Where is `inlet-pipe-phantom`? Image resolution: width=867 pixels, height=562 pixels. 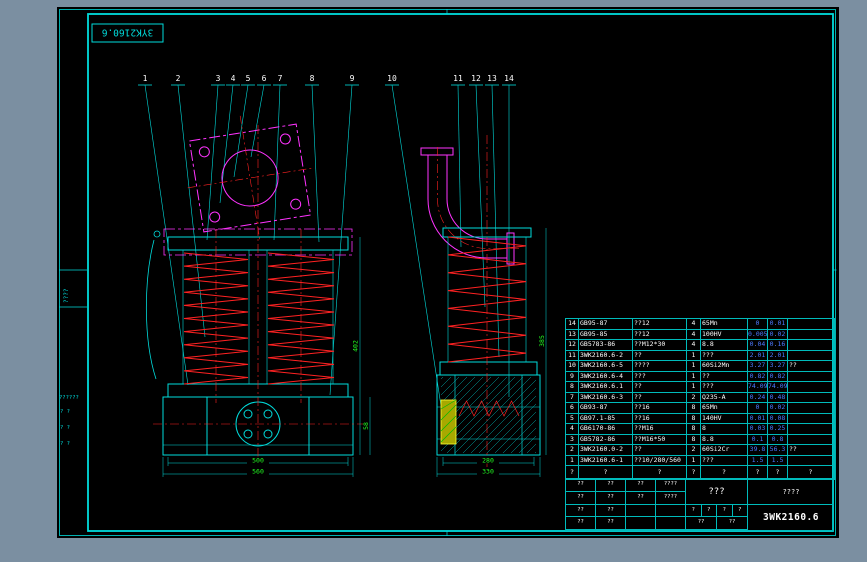
inlet-pipe-phantom is located at coordinates (467, 206).